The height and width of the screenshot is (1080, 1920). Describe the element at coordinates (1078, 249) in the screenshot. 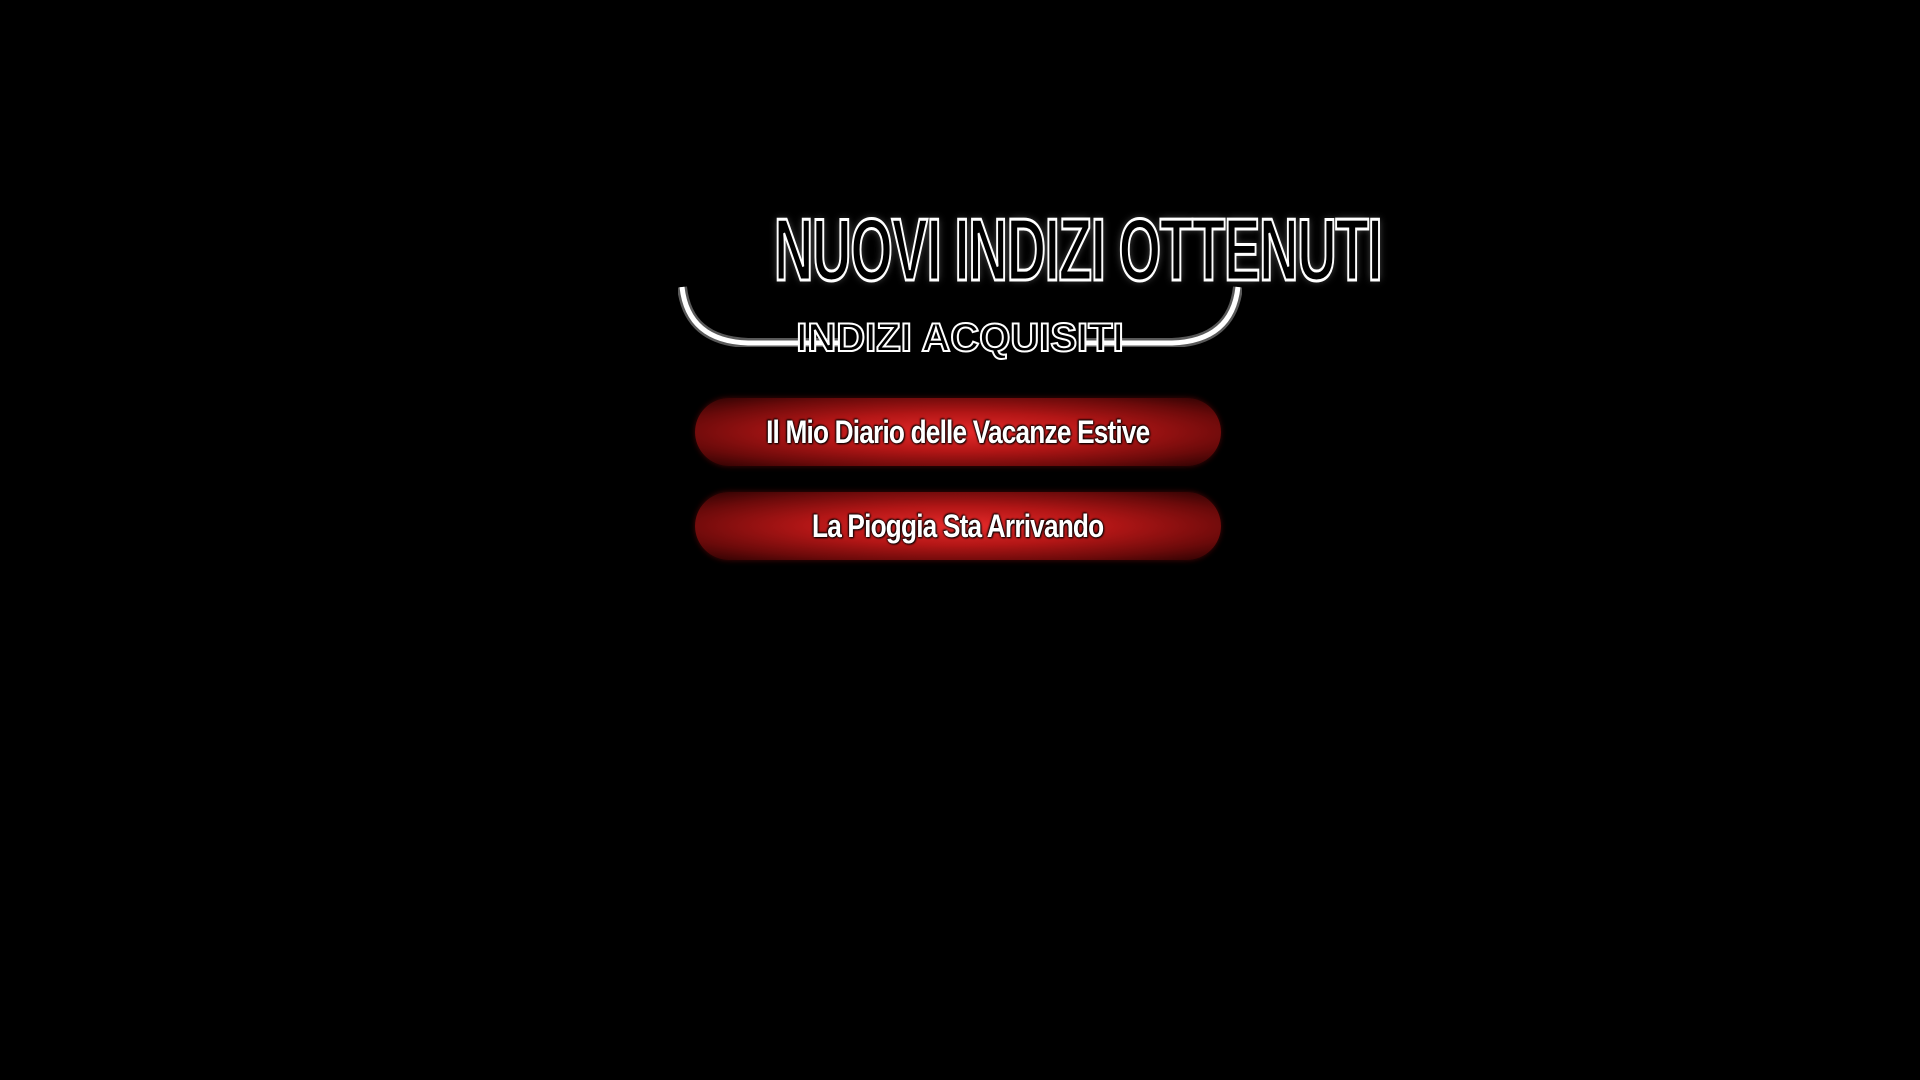

I see `page-title: NUOVI INDIZI OTTENUTI` at that location.